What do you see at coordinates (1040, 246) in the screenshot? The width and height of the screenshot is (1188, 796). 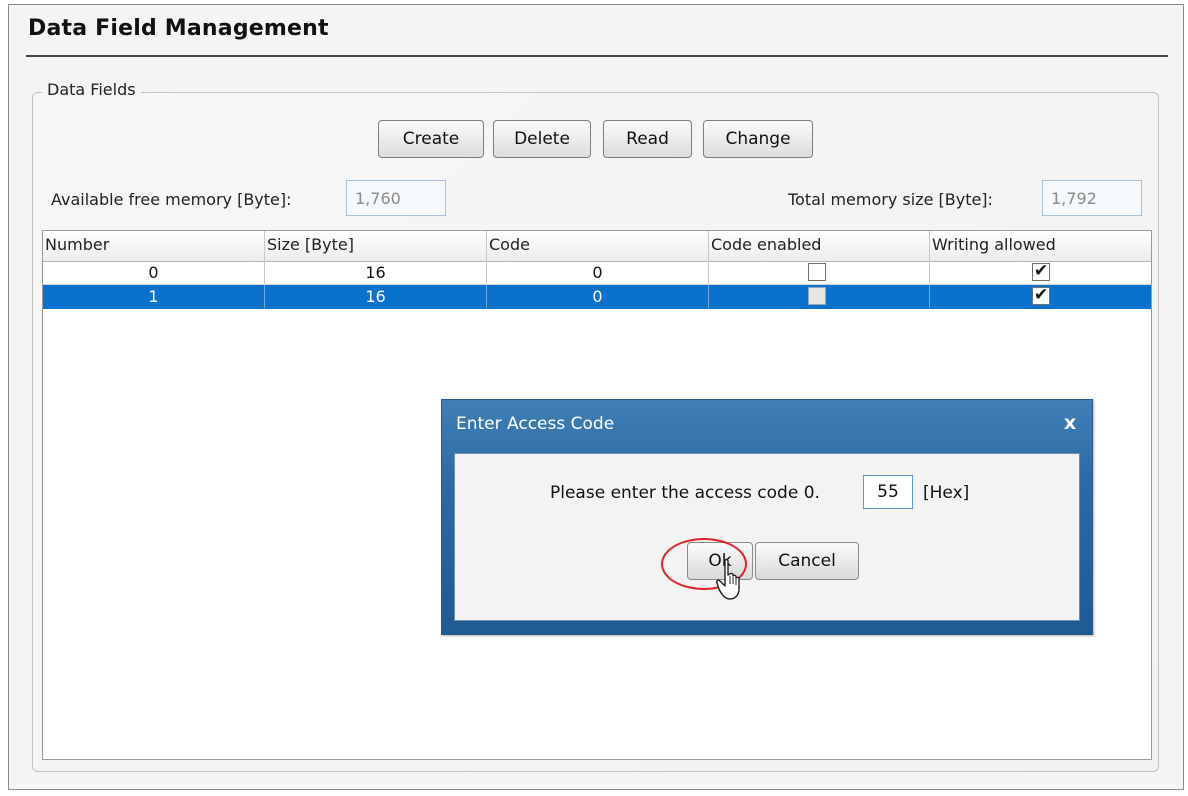 I see `column-header-writing-allowed: Writing allowed` at bounding box center [1040, 246].